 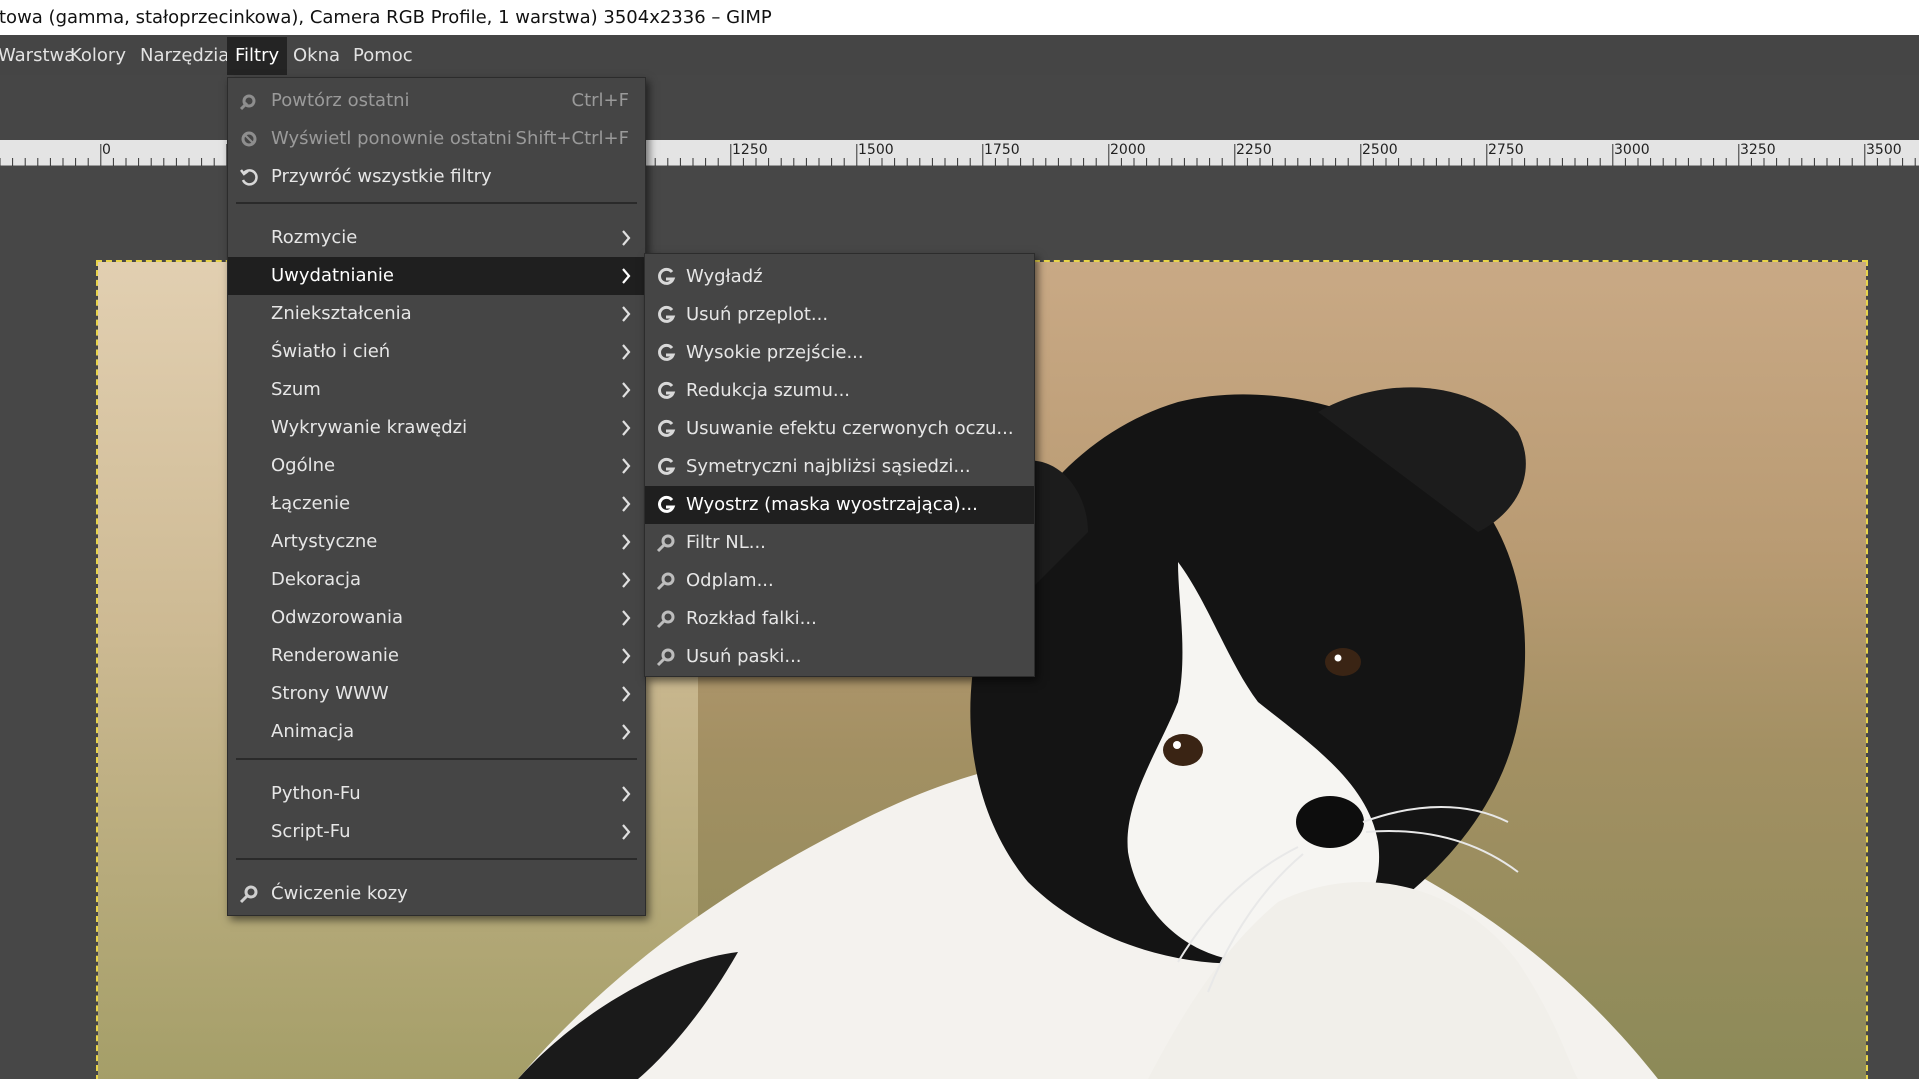 What do you see at coordinates (436, 504) in the screenshot?
I see `menu-item-combine: Łączenie` at bounding box center [436, 504].